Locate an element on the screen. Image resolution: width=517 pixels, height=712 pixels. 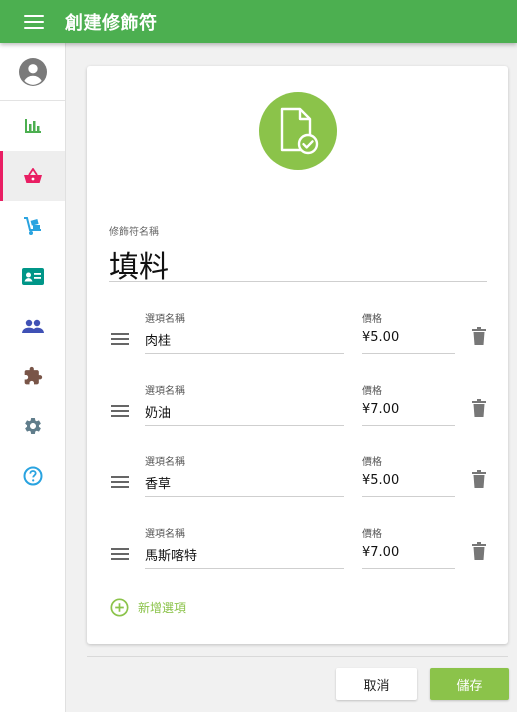
hand-truck-icon is located at coordinates (32, 226).